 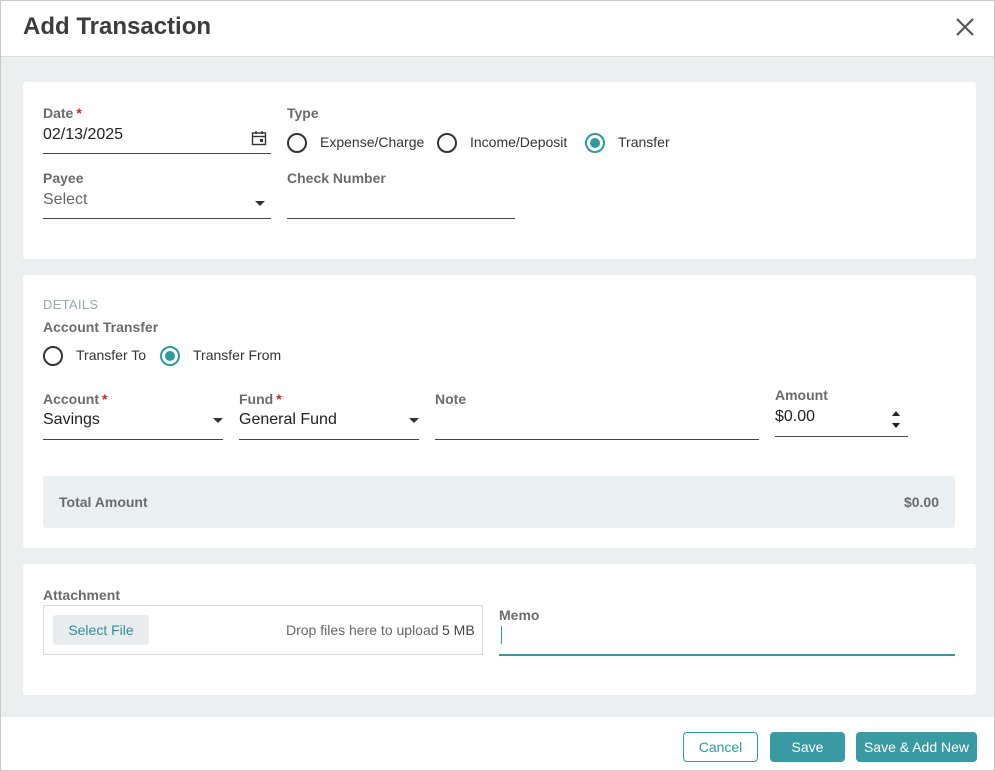 What do you see at coordinates (921, 502) in the screenshot?
I see `total-amount-value: $0.00` at bounding box center [921, 502].